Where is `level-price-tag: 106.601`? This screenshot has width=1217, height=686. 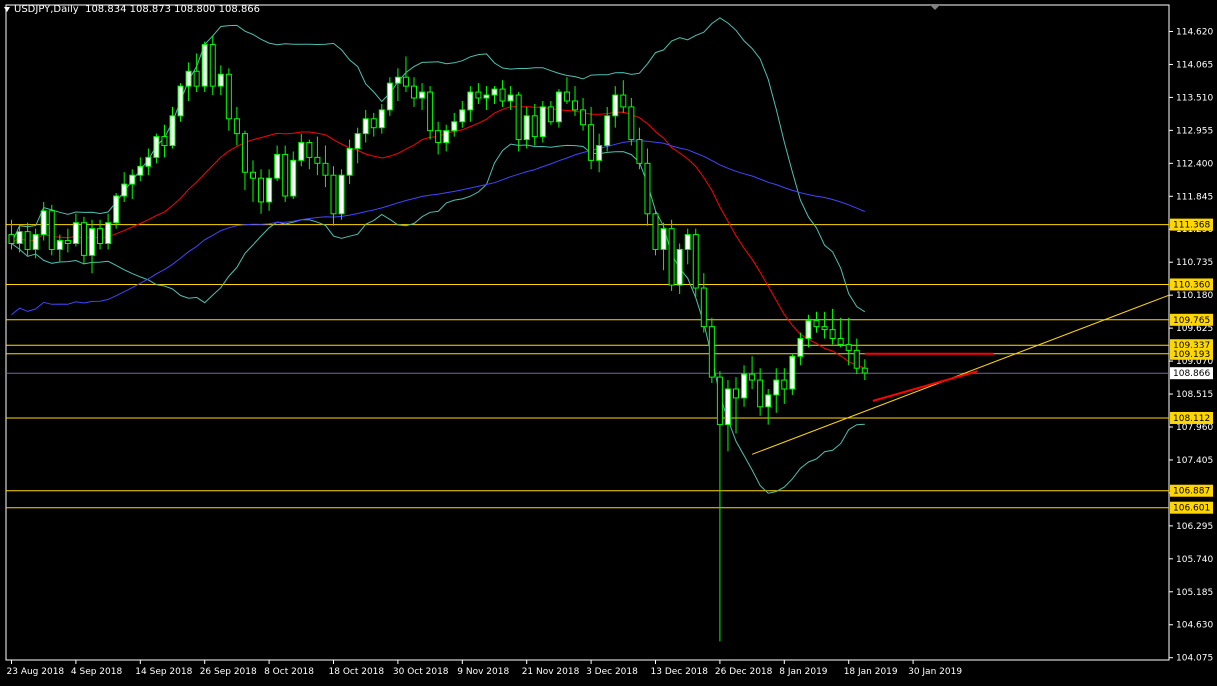 level-price-tag: 106.601 is located at coordinates (1191, 509).